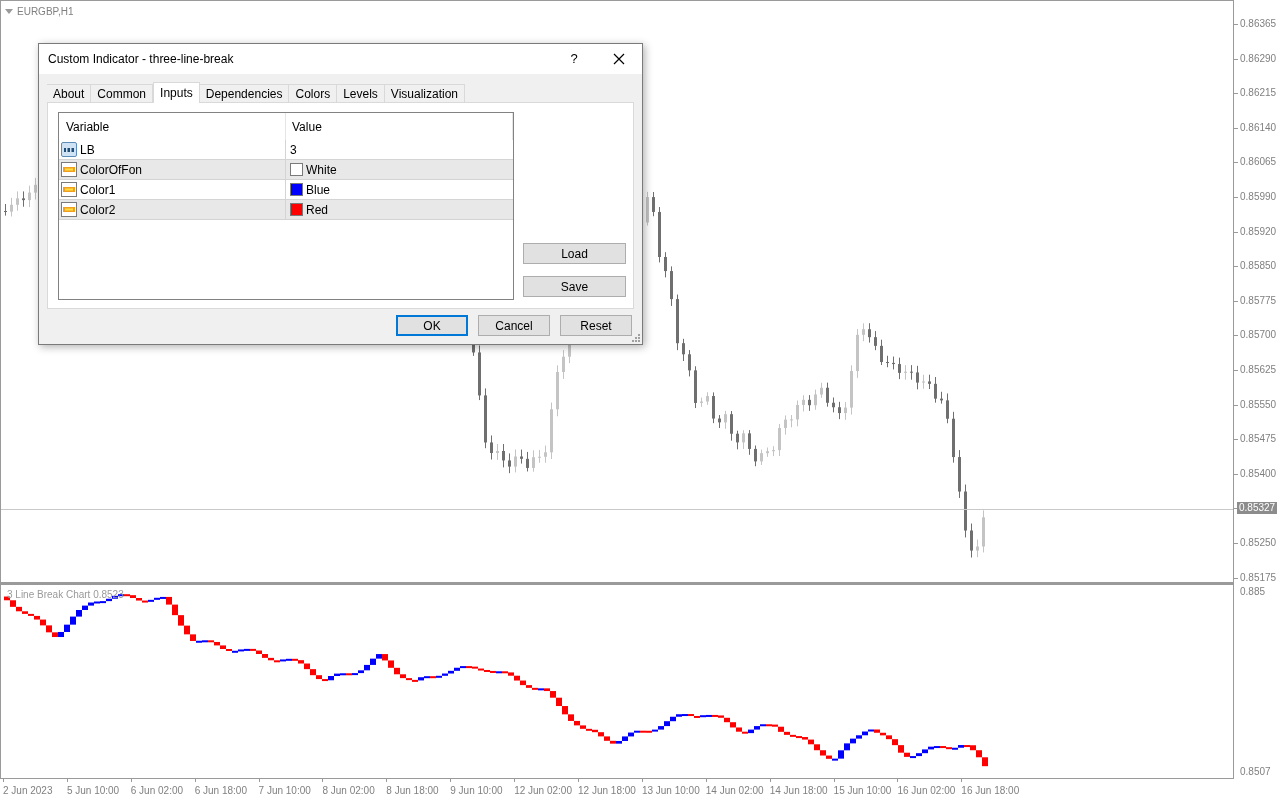 The width and height of the screenshot is (1280, 800). What do you see at coordinates (926, 791) in the screenshot?
I see `time-label: 16 Jun 02:00` at bounding box center [926, 791].